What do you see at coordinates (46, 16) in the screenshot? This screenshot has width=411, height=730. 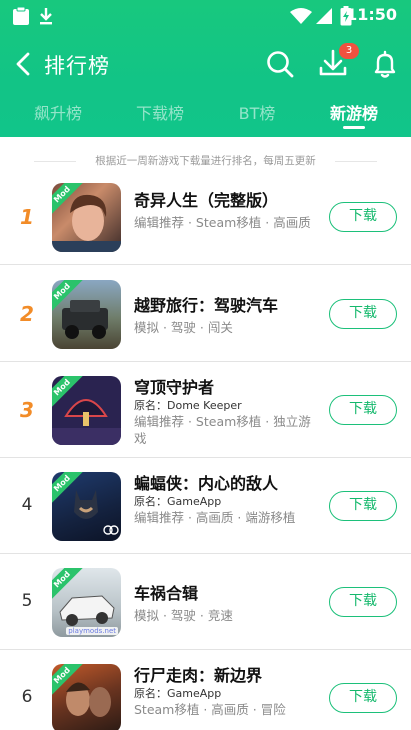 I see `download-notify-icon` at bounding box center [46, 16].